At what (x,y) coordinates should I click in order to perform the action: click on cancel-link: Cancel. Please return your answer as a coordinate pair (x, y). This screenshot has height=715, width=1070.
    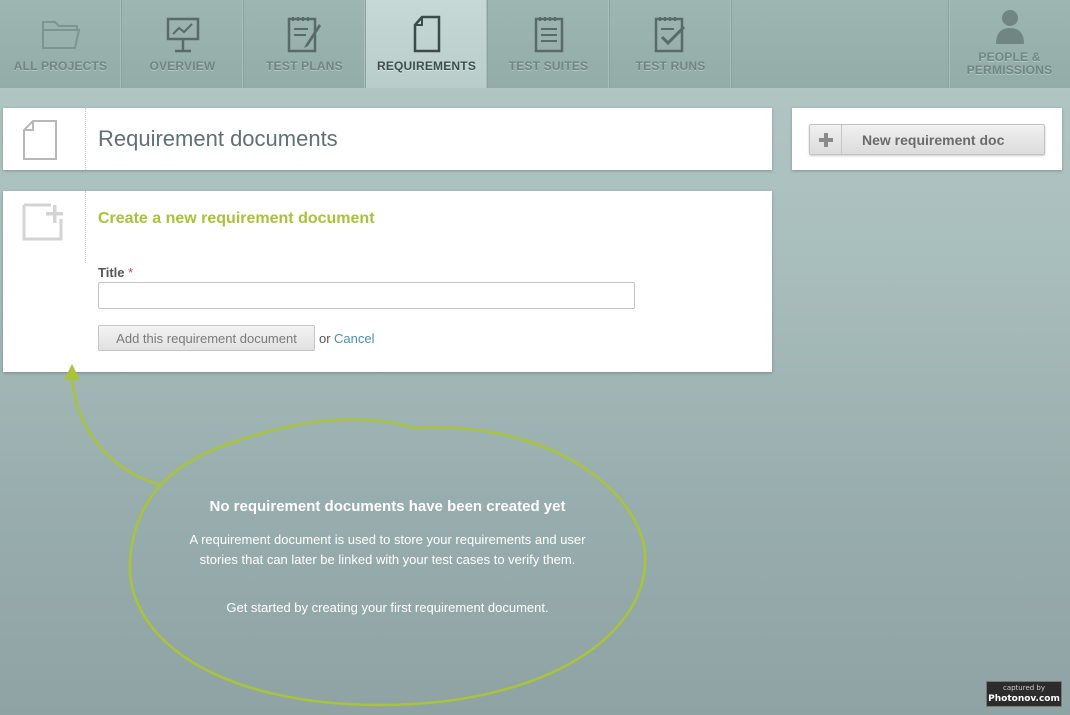
    Looking at the image, I should click on (354, 338).